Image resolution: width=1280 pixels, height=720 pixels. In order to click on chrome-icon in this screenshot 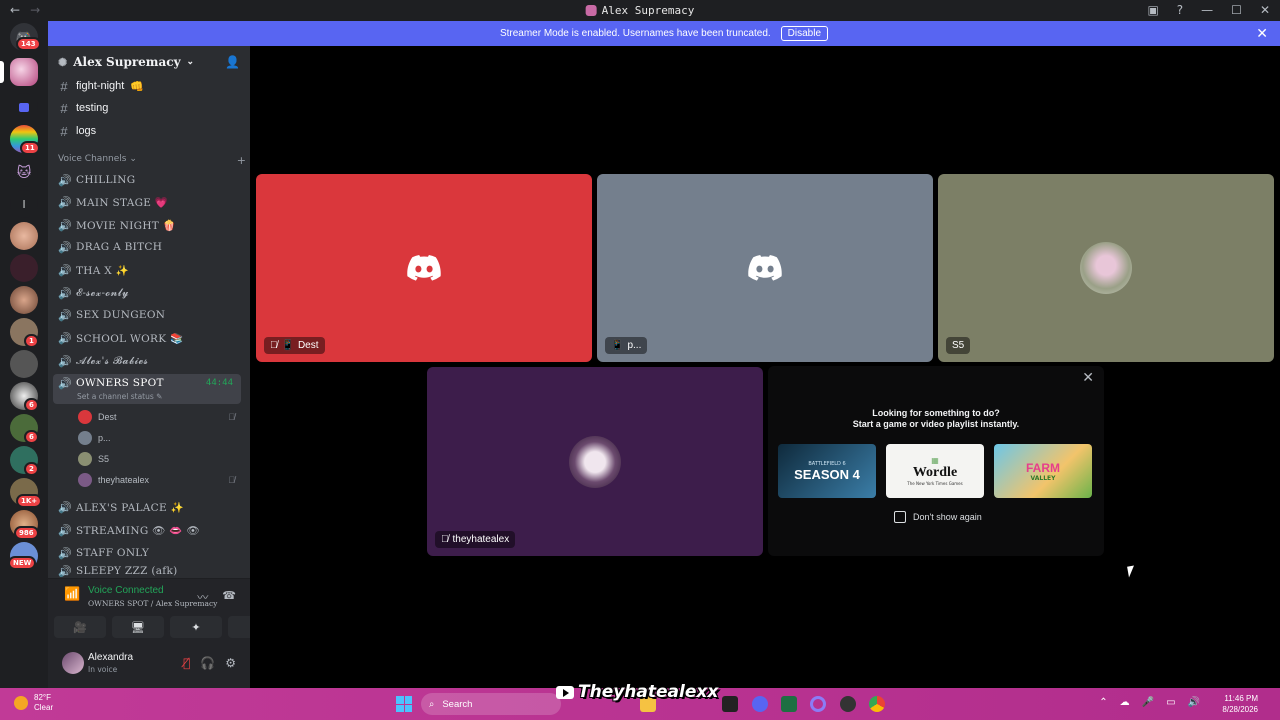, I will do `click(877, 704)`.